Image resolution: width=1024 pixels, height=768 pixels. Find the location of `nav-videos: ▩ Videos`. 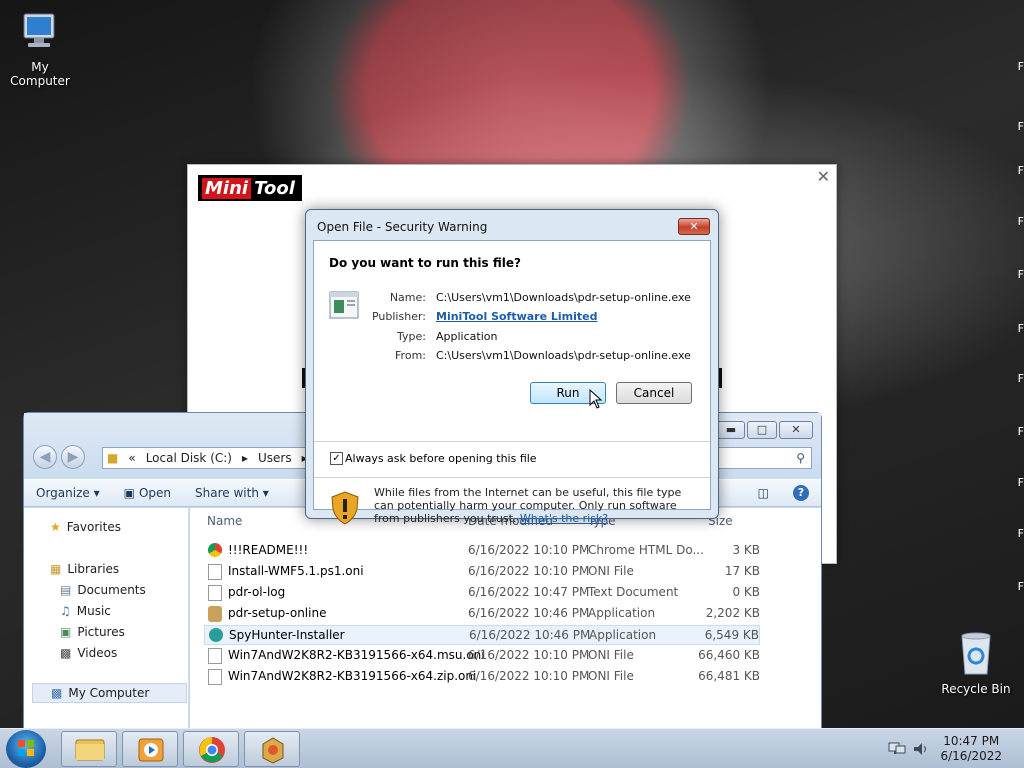

nav-videos: ▩ Videos is located at coordinates (88, 653).